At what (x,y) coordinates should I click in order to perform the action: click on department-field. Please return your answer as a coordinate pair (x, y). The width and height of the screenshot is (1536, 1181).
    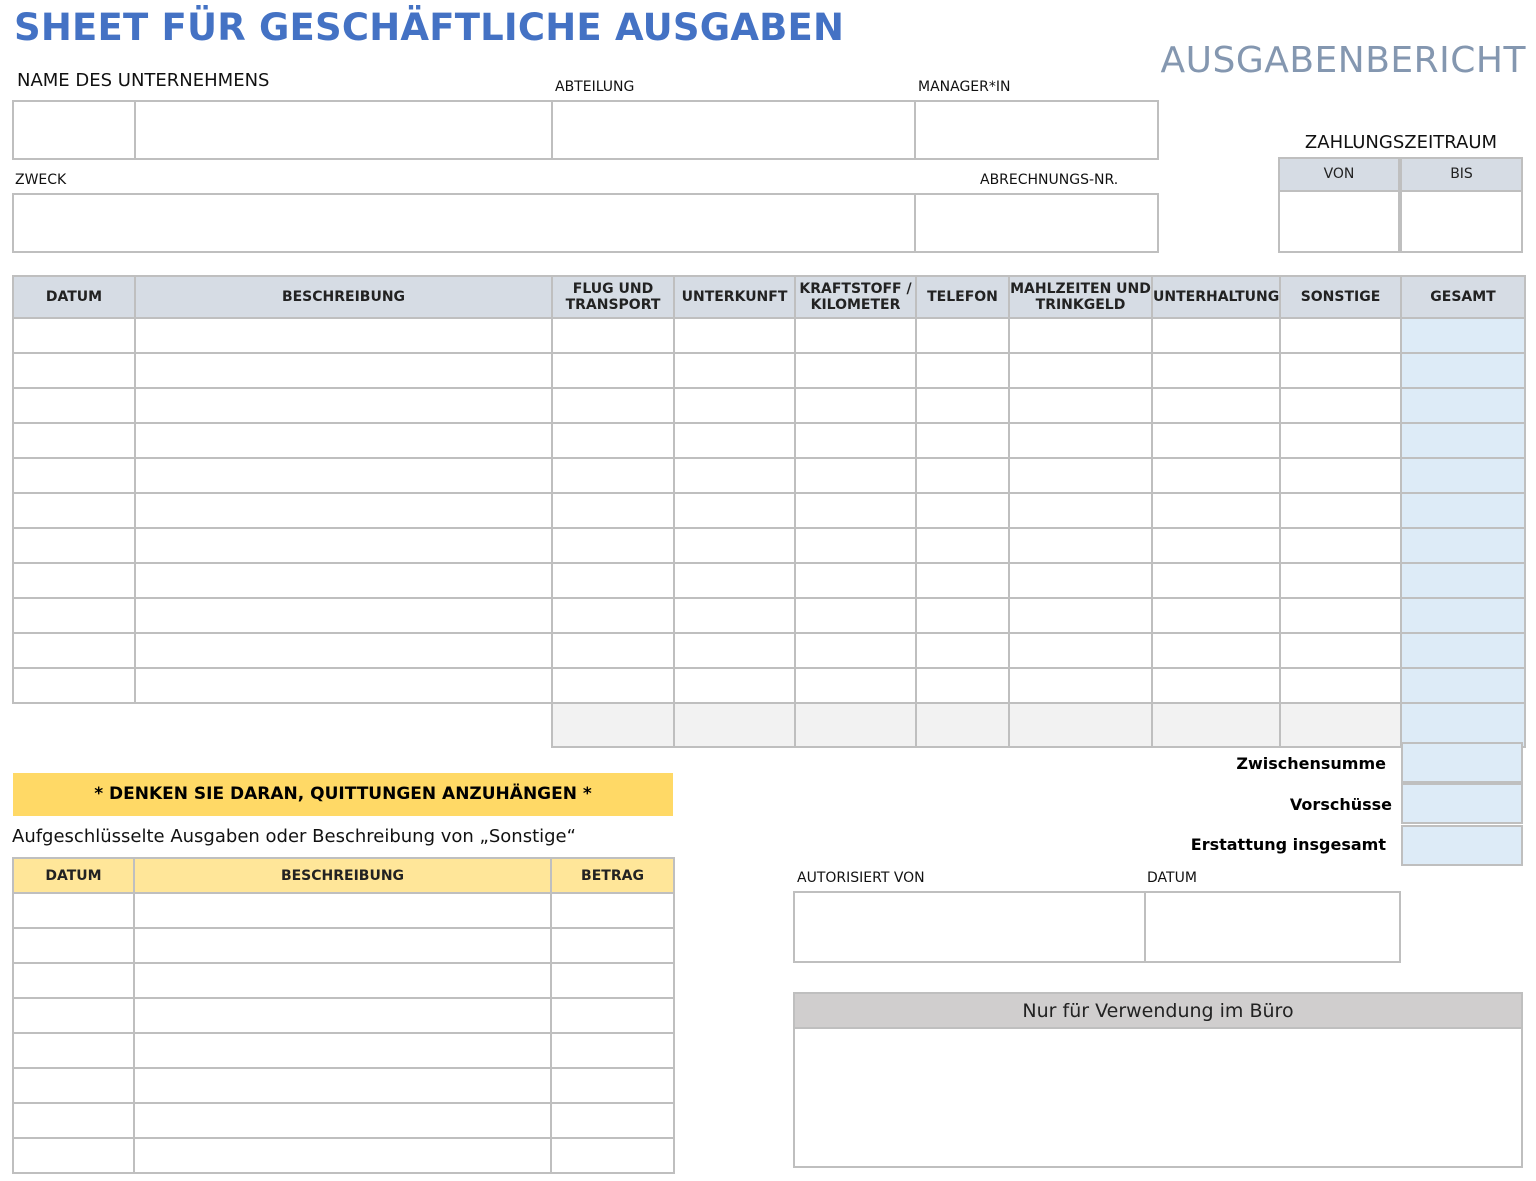
    Looking at the image, I should click on (733, 130).